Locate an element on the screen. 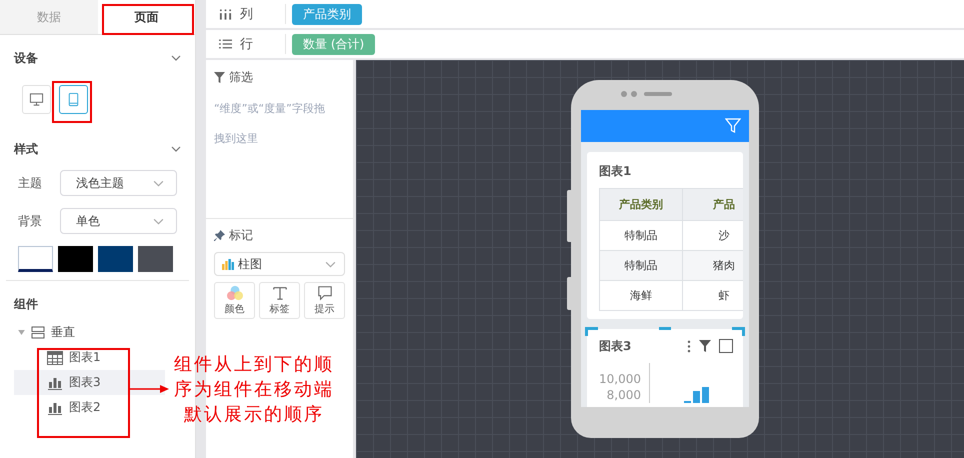 The image size is (964, 458). shelf-label: 行 is located at coordinates (246, 44).